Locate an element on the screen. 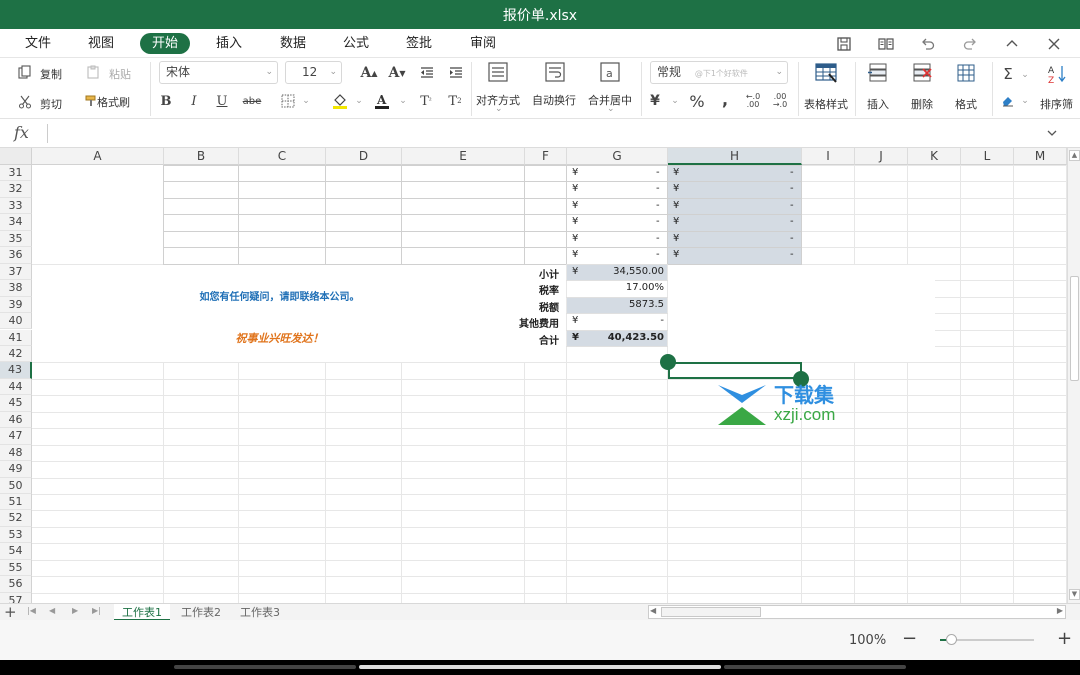 The image size is (1080, 675). font-size-select: 12 ⌄ is located at coordinates (313, 72).